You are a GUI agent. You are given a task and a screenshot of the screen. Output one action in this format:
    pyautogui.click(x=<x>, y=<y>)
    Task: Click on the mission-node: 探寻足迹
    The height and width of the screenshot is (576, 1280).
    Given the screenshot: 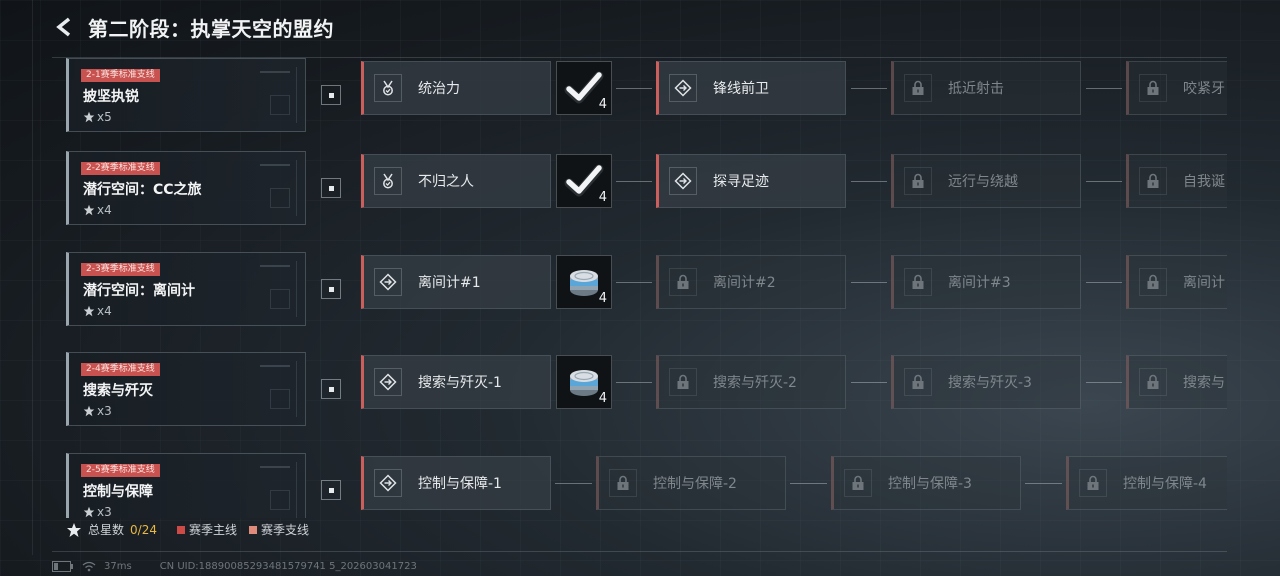 What is the action you would take?
    pyautogui.click(x=751, y=181)
    